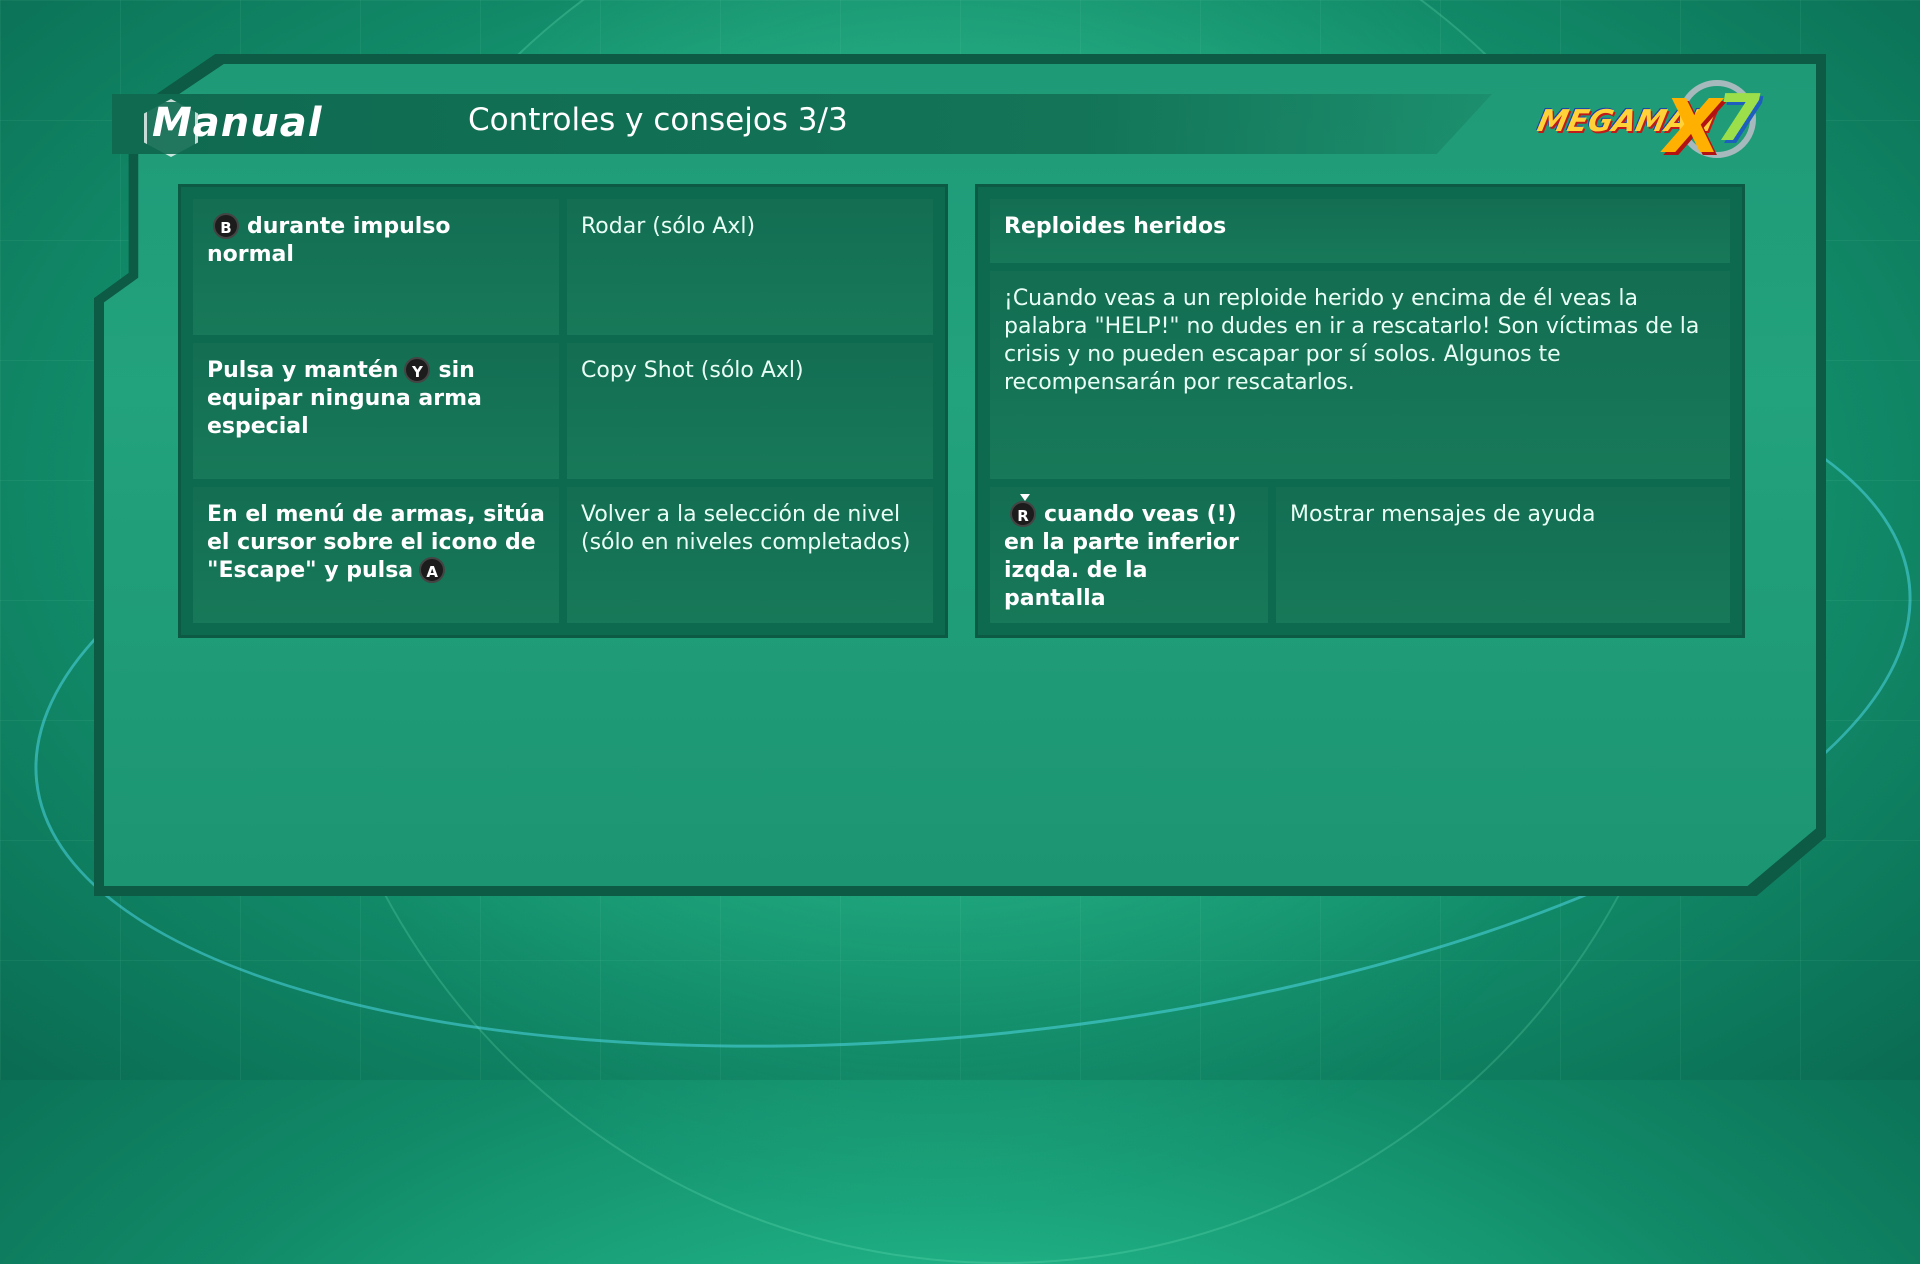  Describe the element at coordinates (750, 267) in the screenshot. I see `control-desc-roll: Rodar (sólo Axl)` at that location.